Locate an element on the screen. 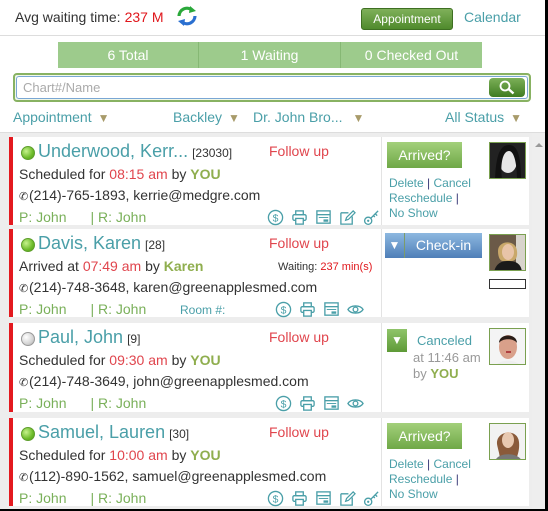 This screenshot has width=548, height=511. filter-provider: Dr. John Bro... ▼ is located at coordinates (308, 117).